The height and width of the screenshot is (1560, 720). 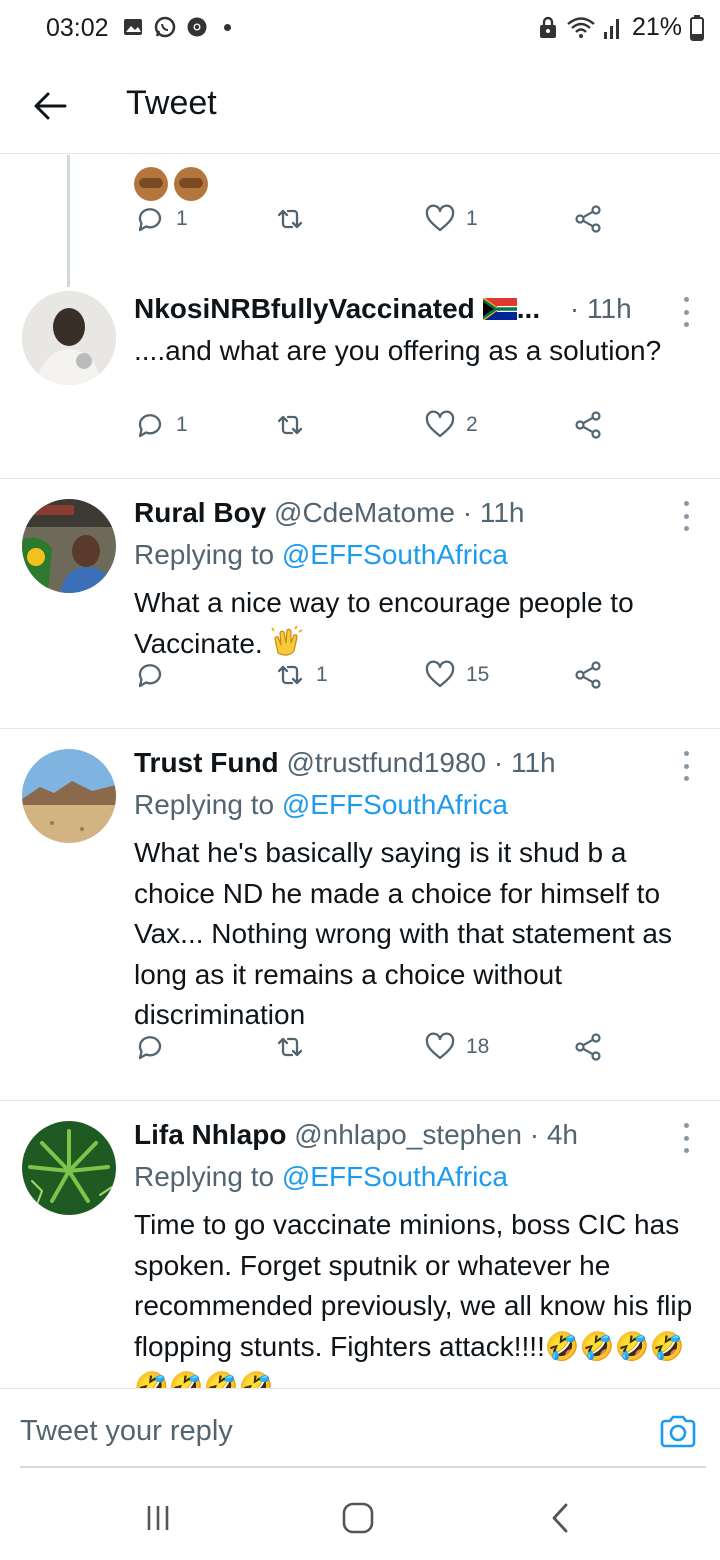 I want to click on thread-line, so click(x=68, y=221).